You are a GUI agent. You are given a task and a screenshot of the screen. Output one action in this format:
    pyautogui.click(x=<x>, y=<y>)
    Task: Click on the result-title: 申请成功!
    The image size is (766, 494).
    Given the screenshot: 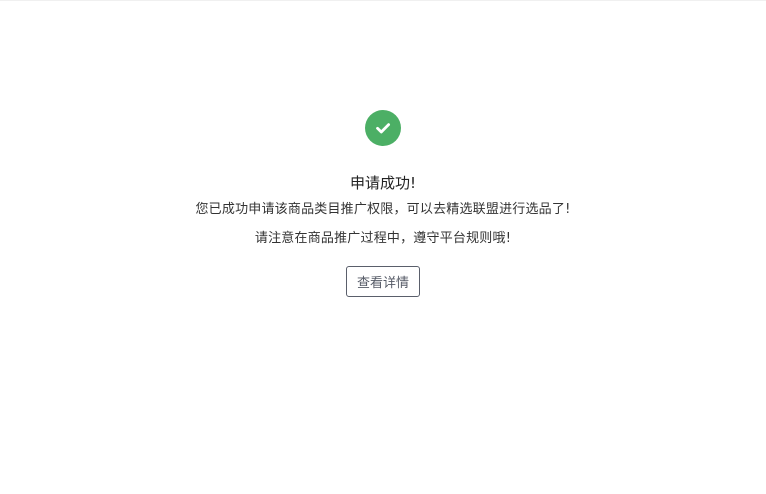 What is the action you would take?
    pyautogui.click(x=382, y=183)
    